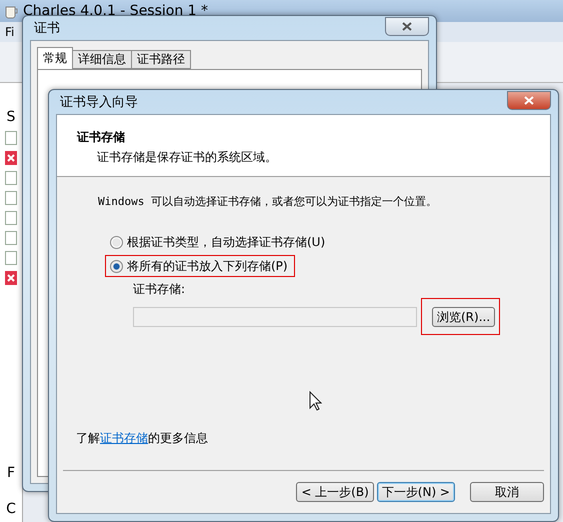 This screenshot has height=522, width=563. Describe the element at coordinates (159, 289) in the screenshot. I see `field-label: 证书存储:` at that location.